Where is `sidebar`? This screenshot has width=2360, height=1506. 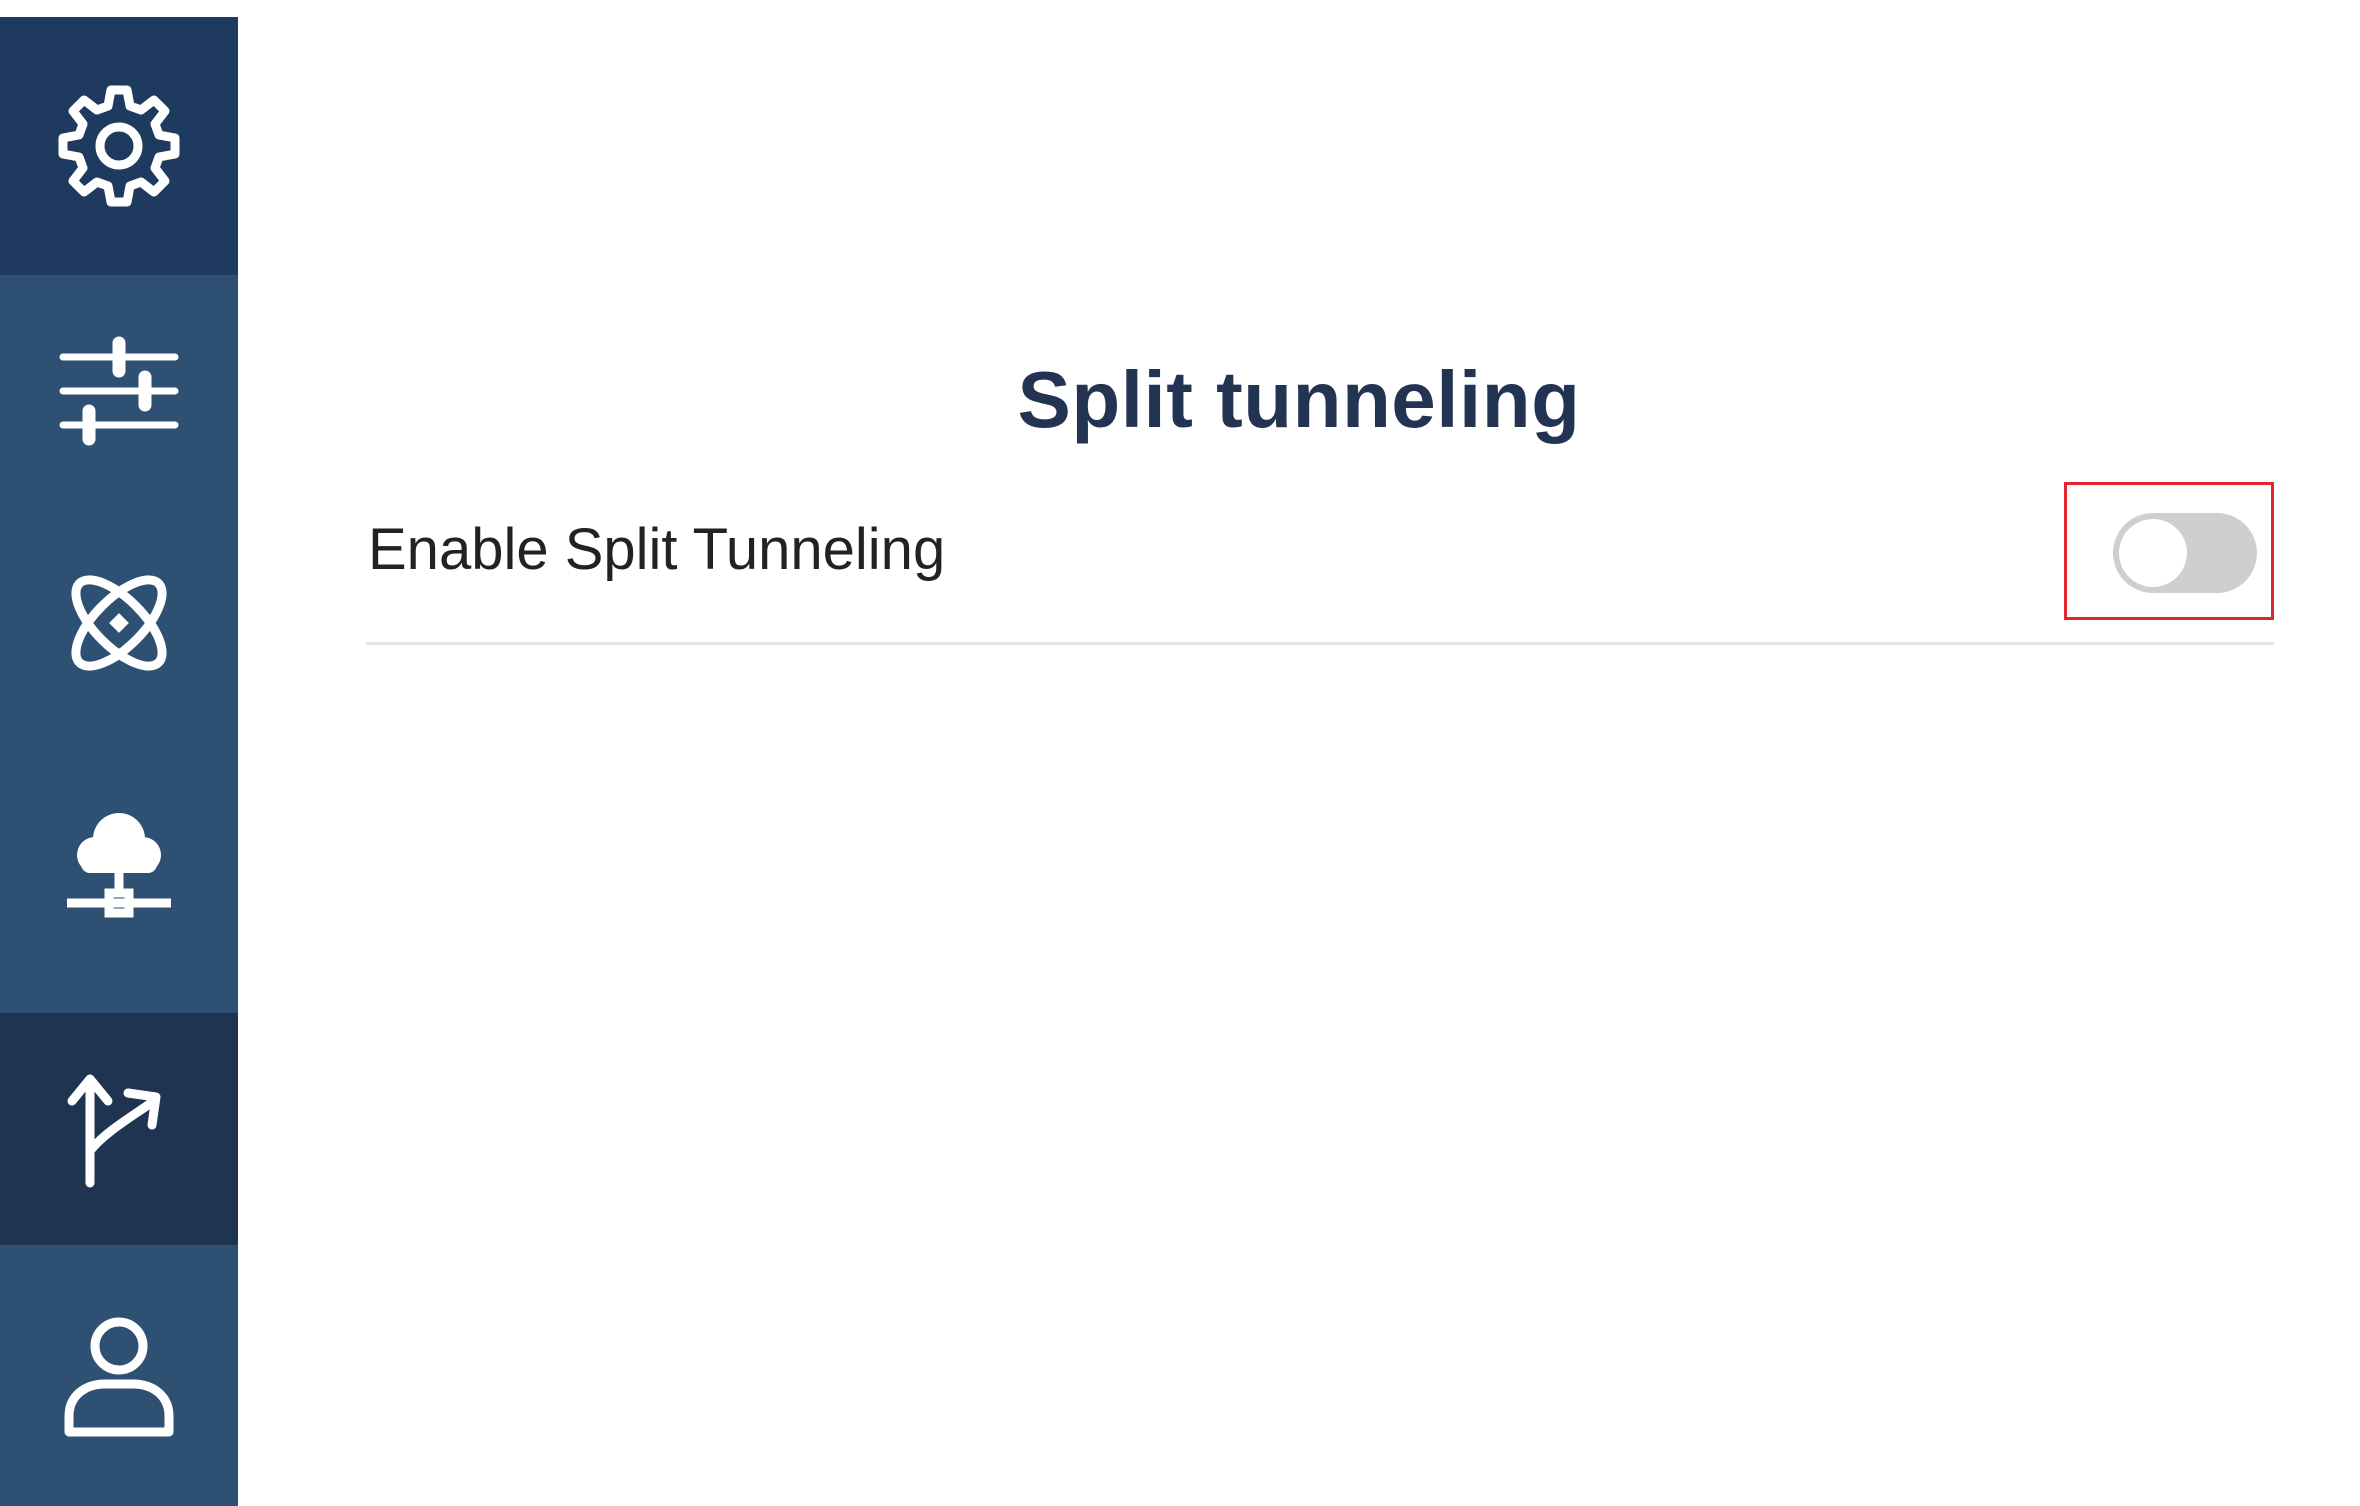 sidebar is located at coordinates (119, 761).